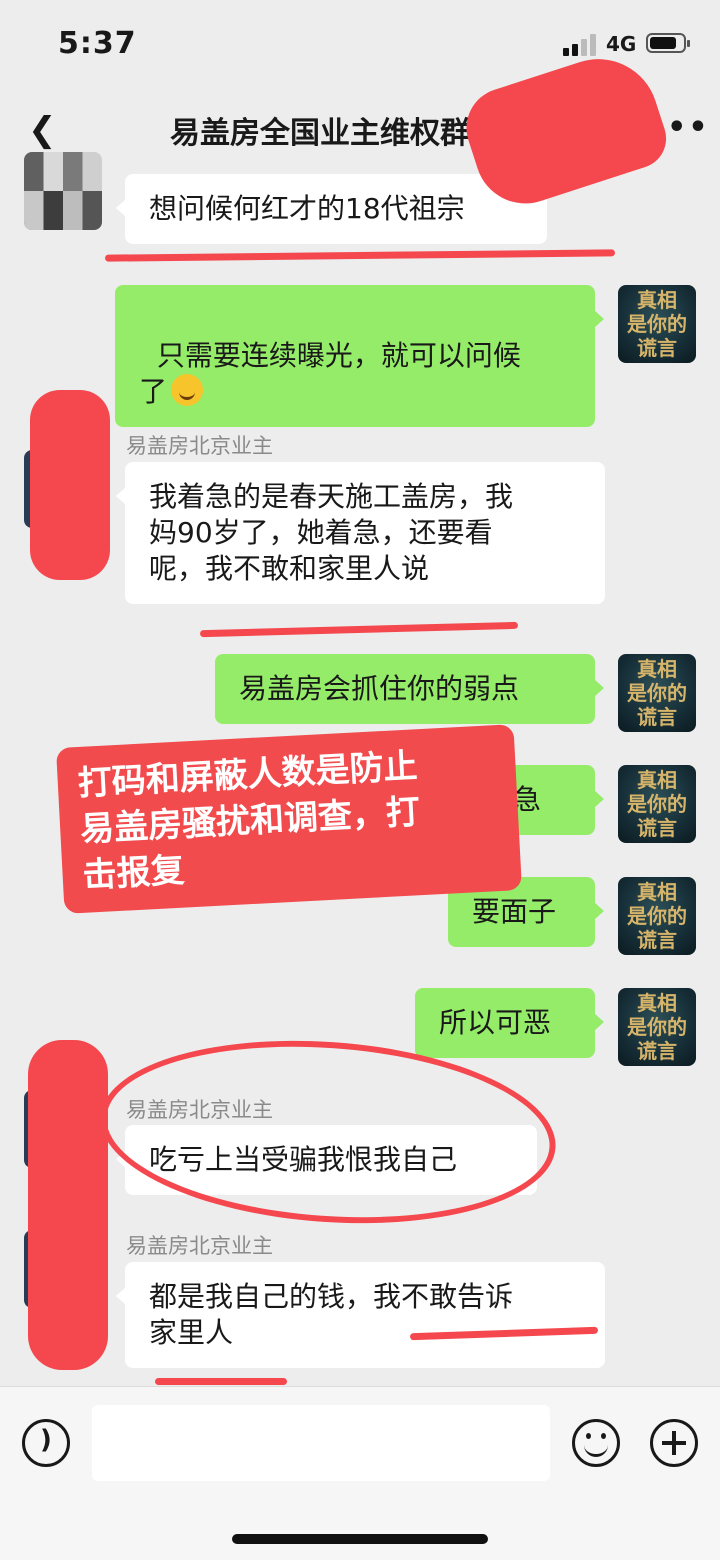 Image resolution: width=720 pixels, height=1560 pixels. What do you see at coordinates (509, 1023) in the screenshot?
I see `message-bubble: 所以可恶` at bounding box center [509, 1023].